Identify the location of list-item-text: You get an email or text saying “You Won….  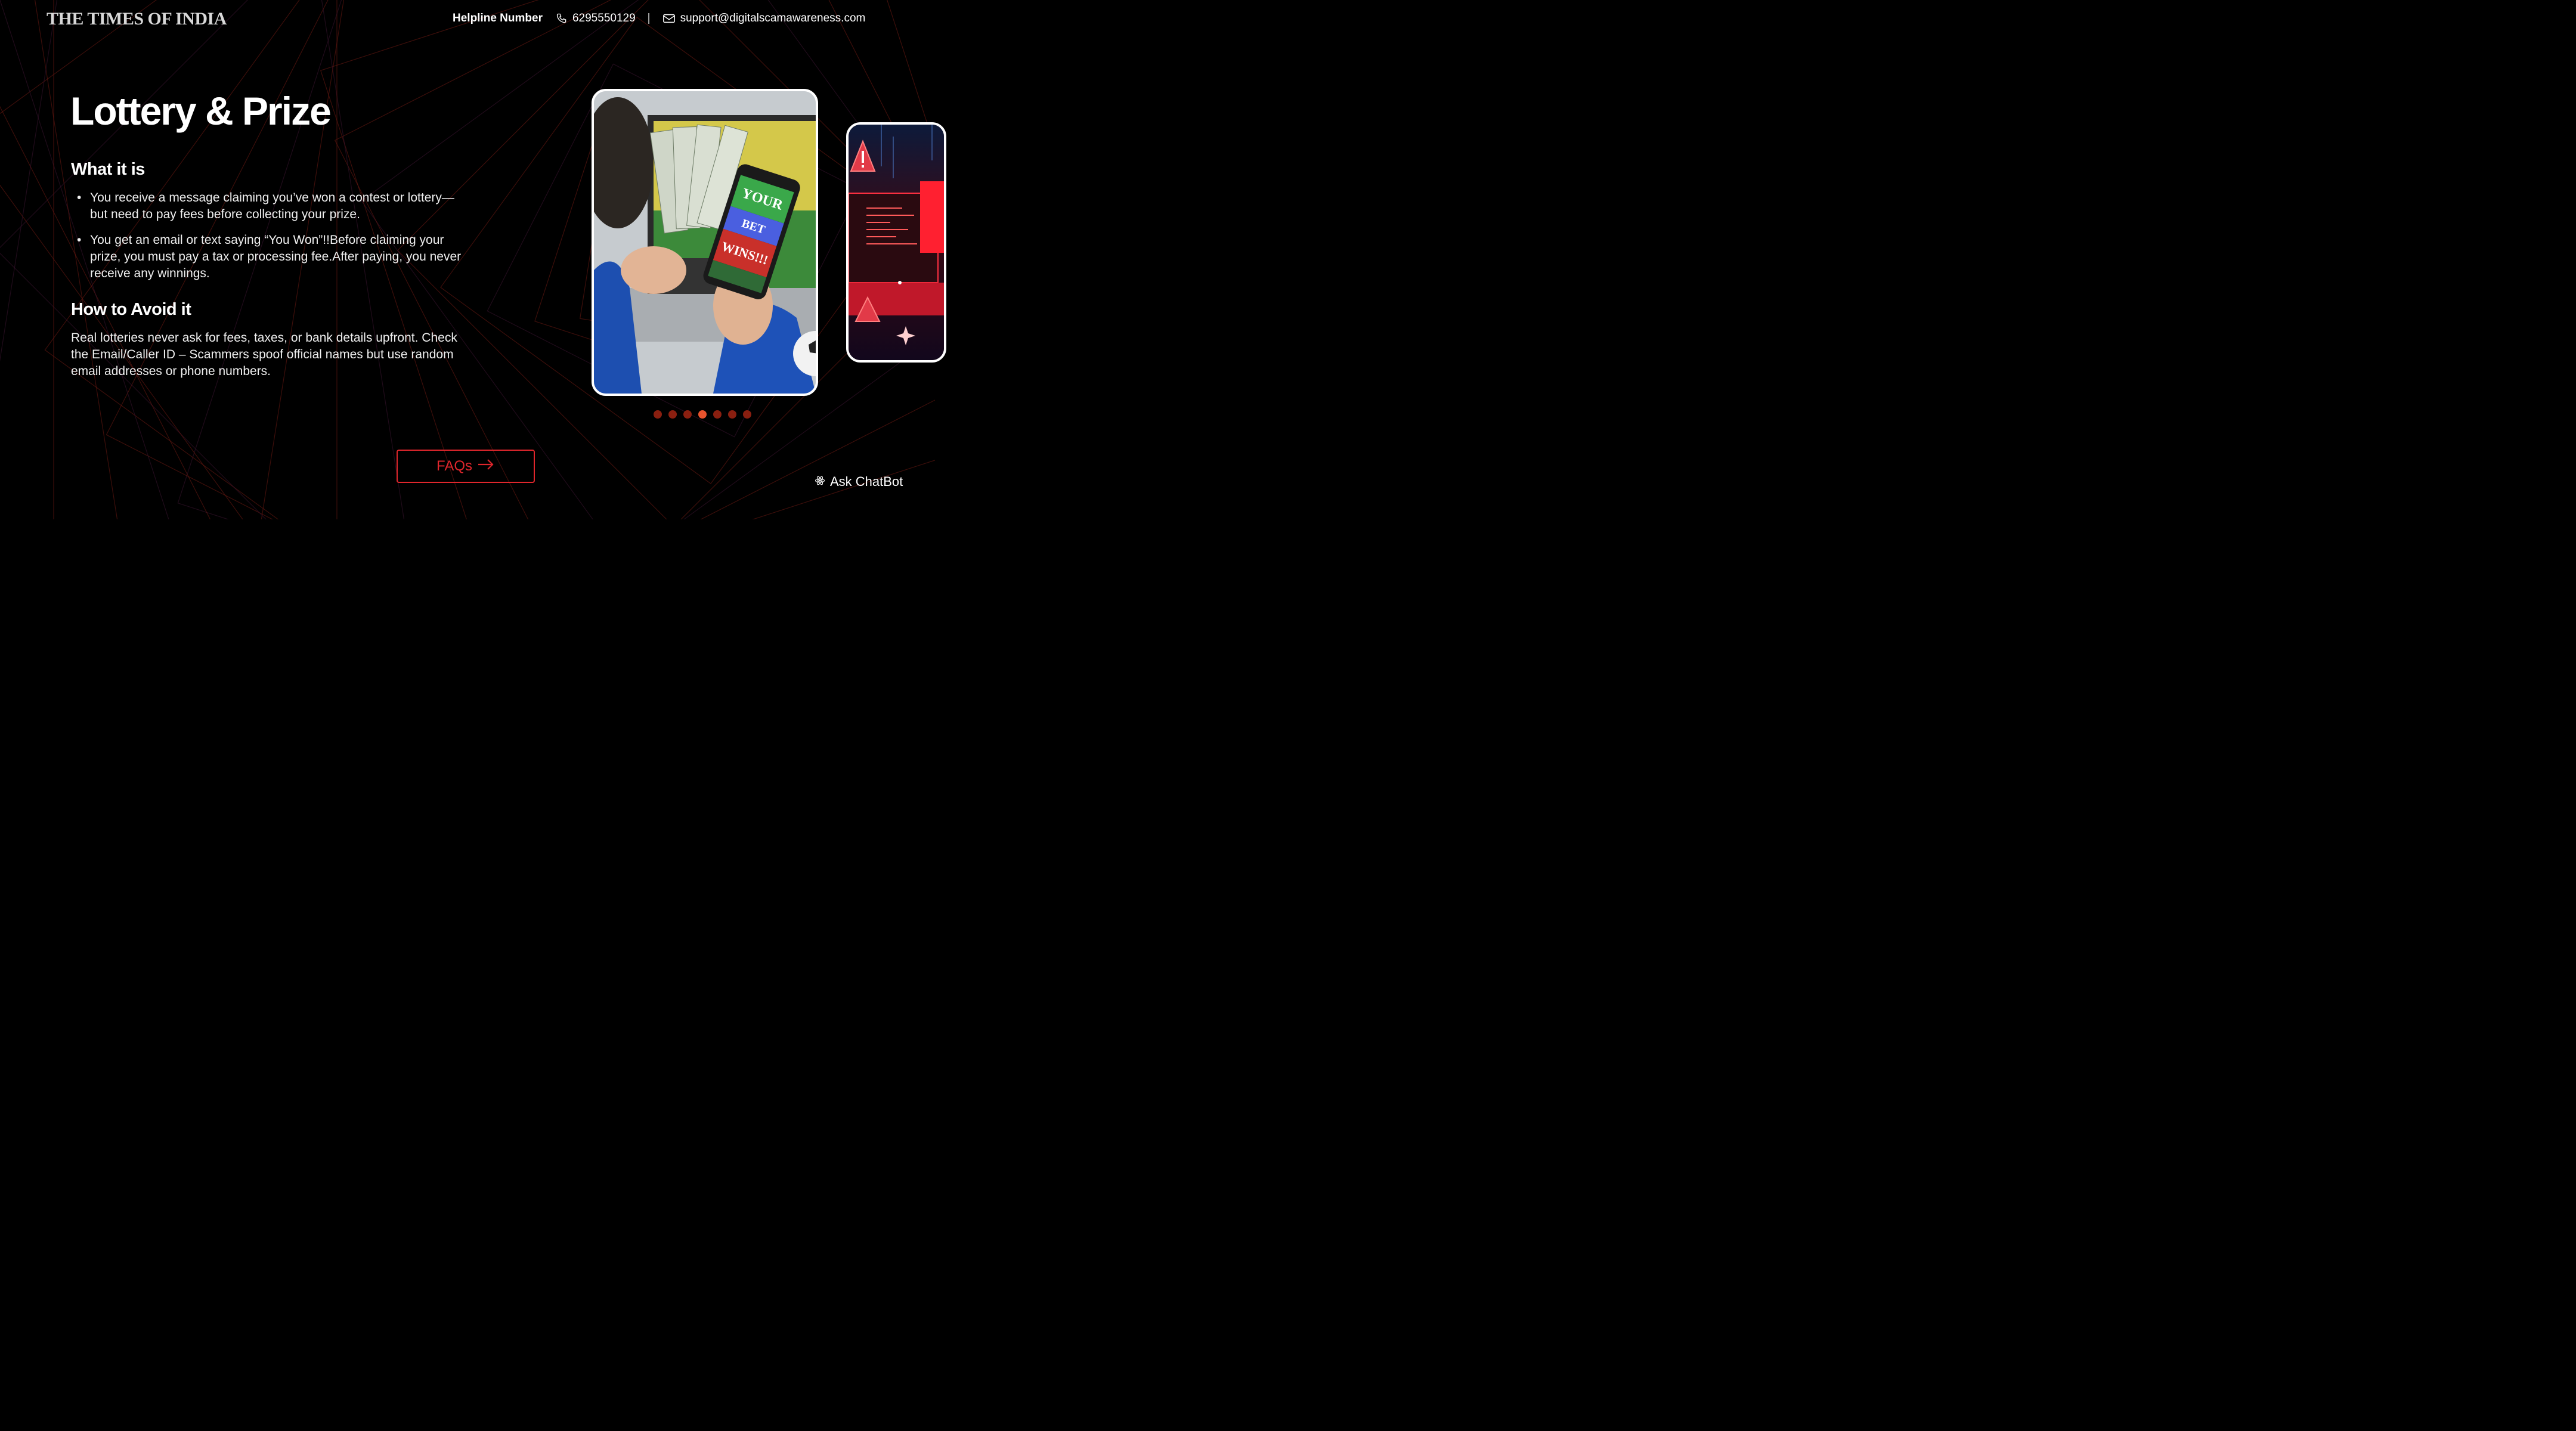
(276, 256).